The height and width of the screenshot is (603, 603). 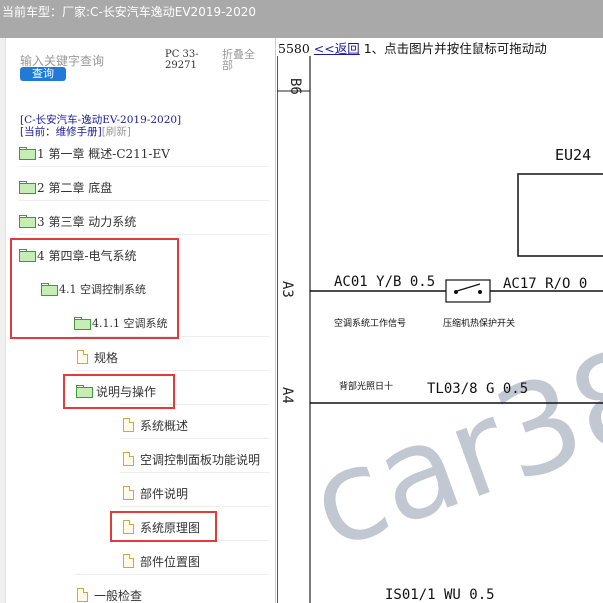 What do you see at coordinates (130, 323) in the screenshot?
I see `tree-node-label: 4.1.1 空调系统` at bounding box center [130, 323].